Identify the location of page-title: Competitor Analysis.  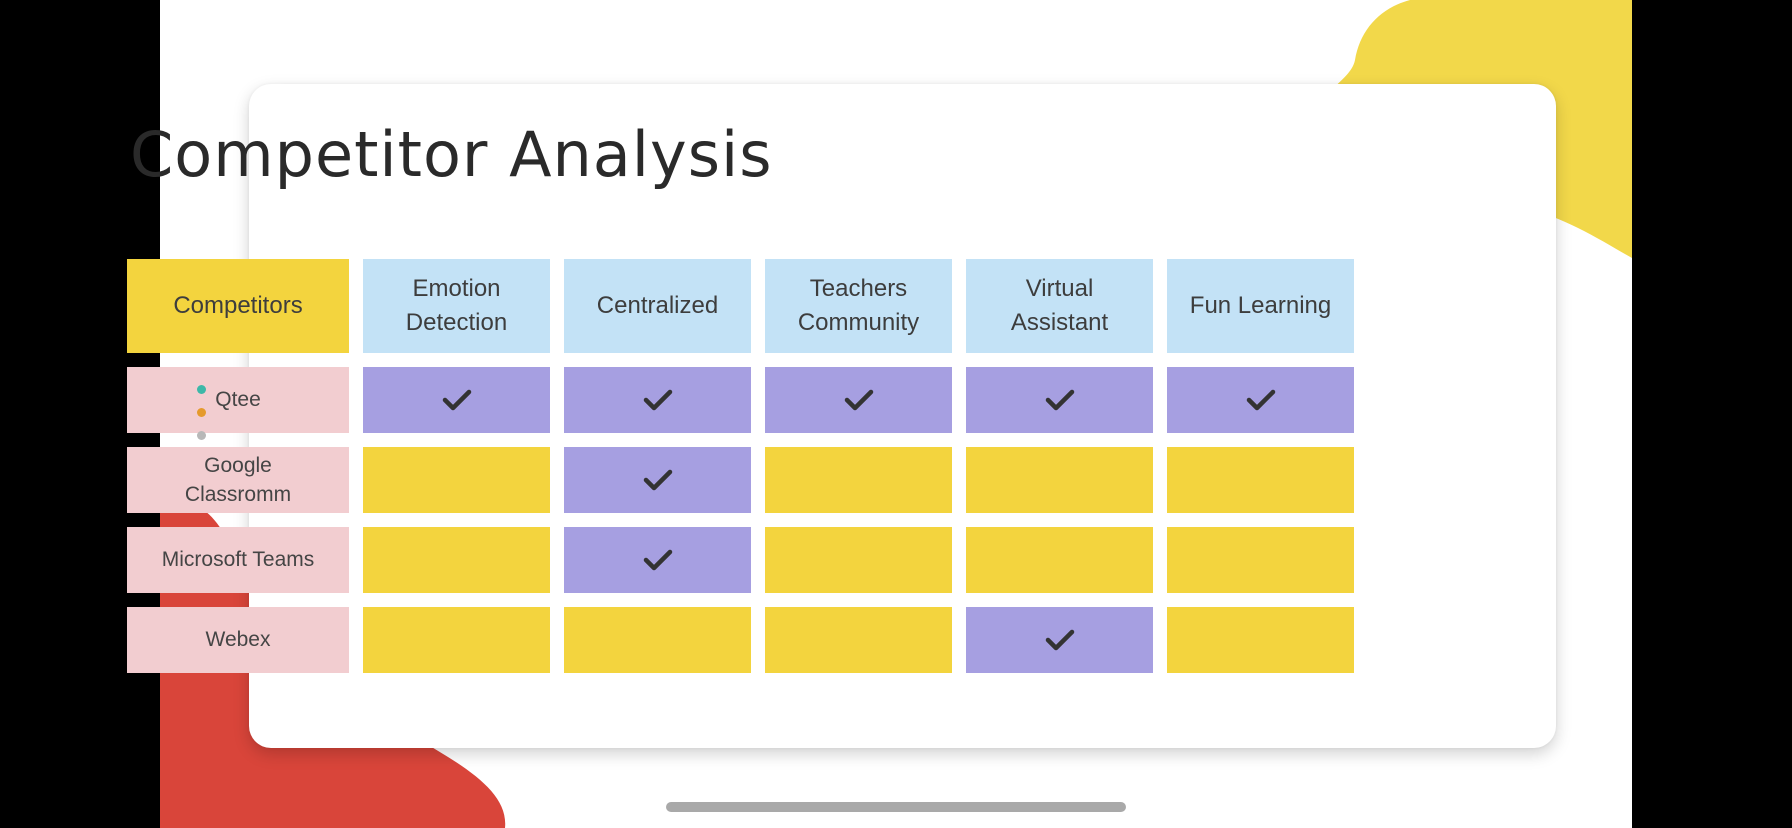
(451, 154).